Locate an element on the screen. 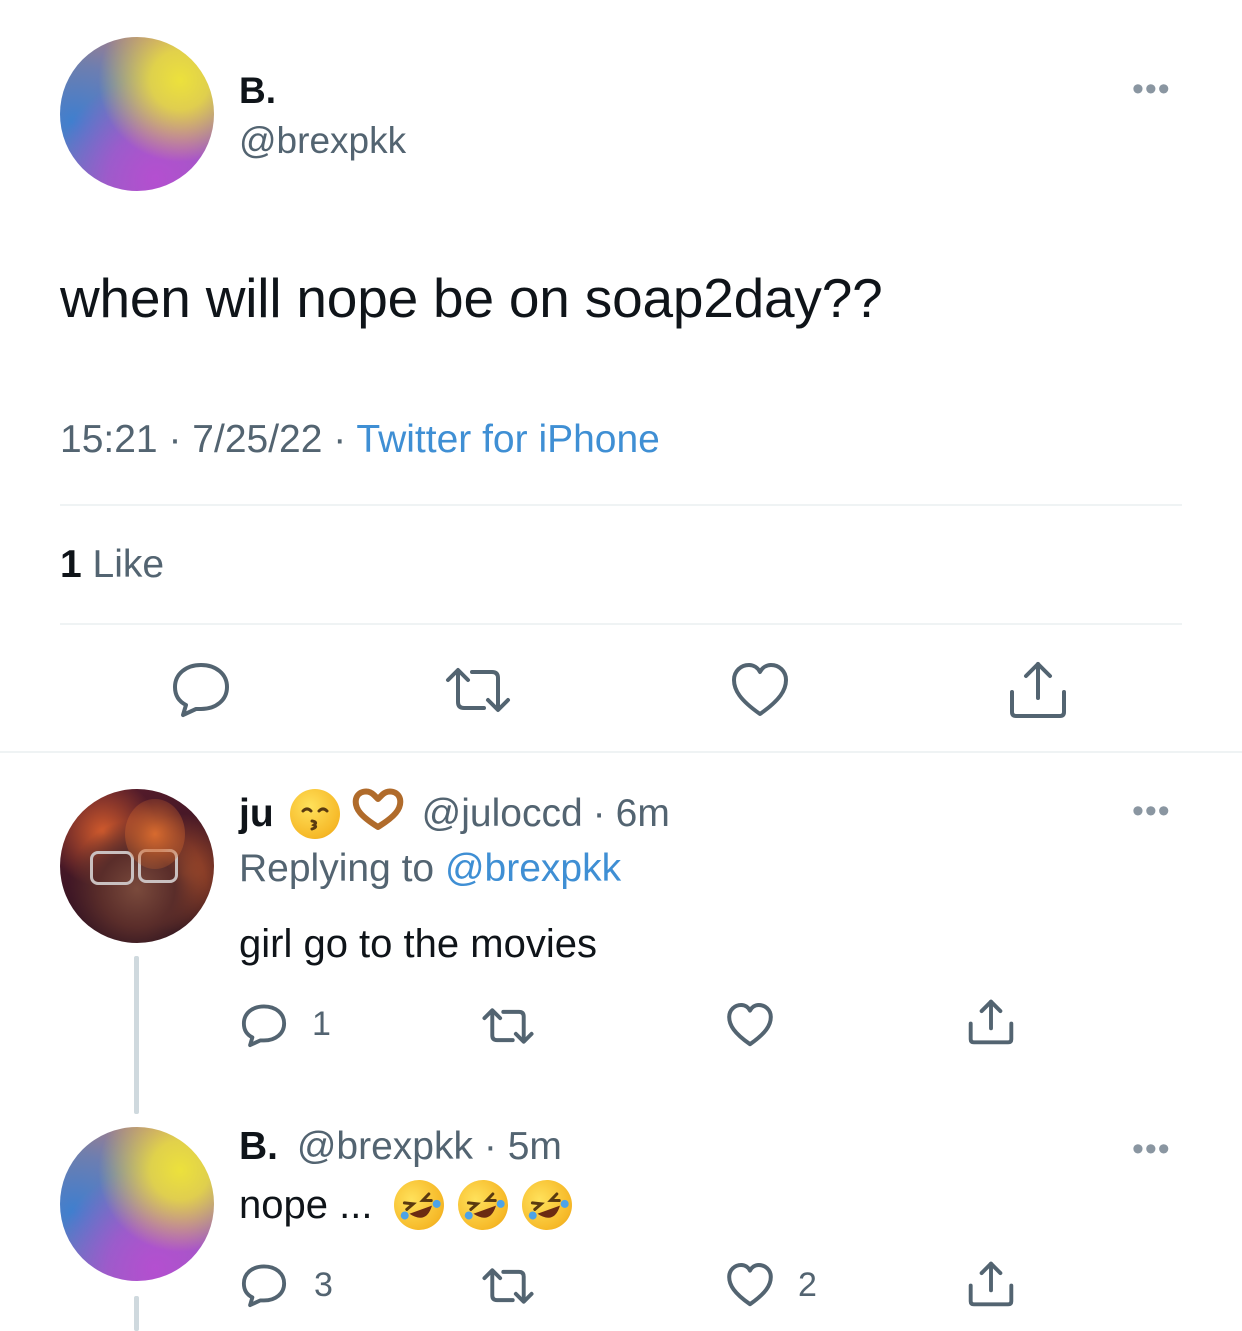 Image resolution: width=1242 pixels, height=1331 pixels. reply-header: ju @juloccd · 6m is located at coordinates (454, 814).